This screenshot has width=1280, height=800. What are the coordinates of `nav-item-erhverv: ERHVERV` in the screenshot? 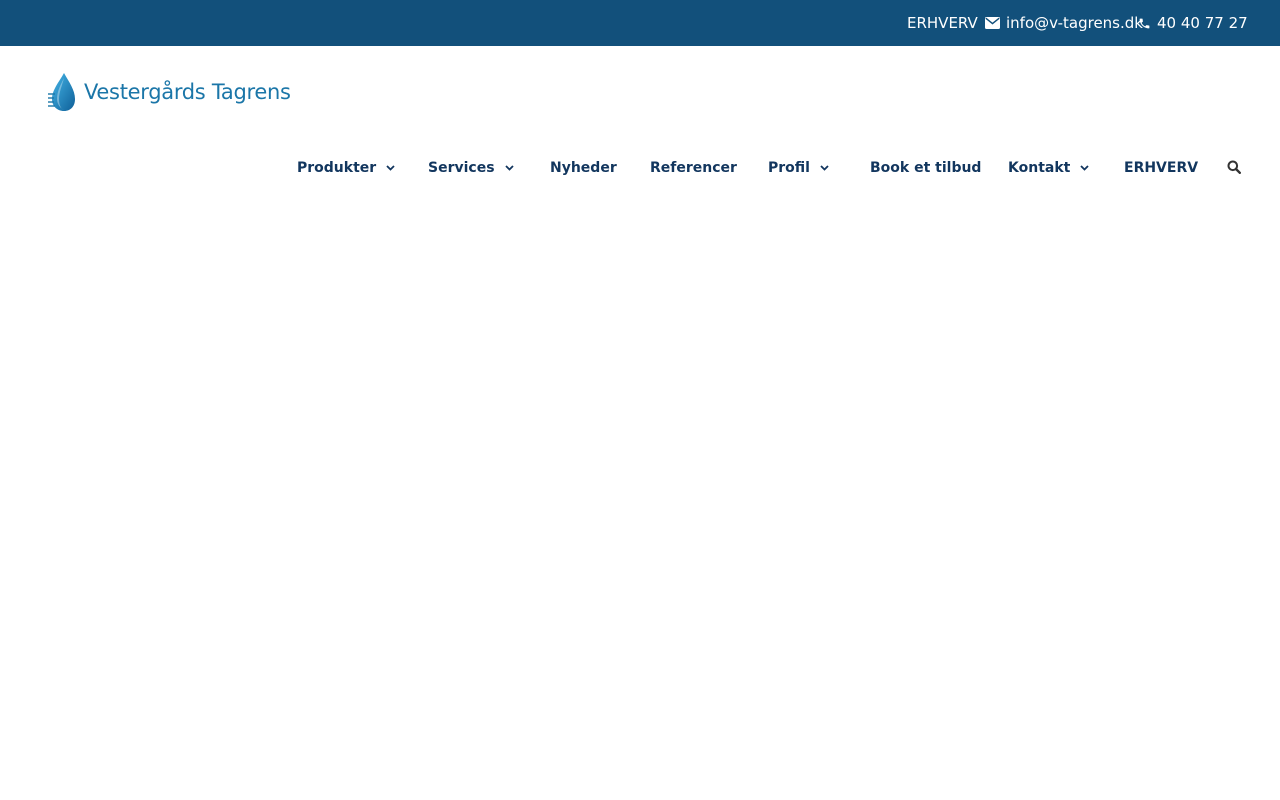 It's located at (1161, 168).